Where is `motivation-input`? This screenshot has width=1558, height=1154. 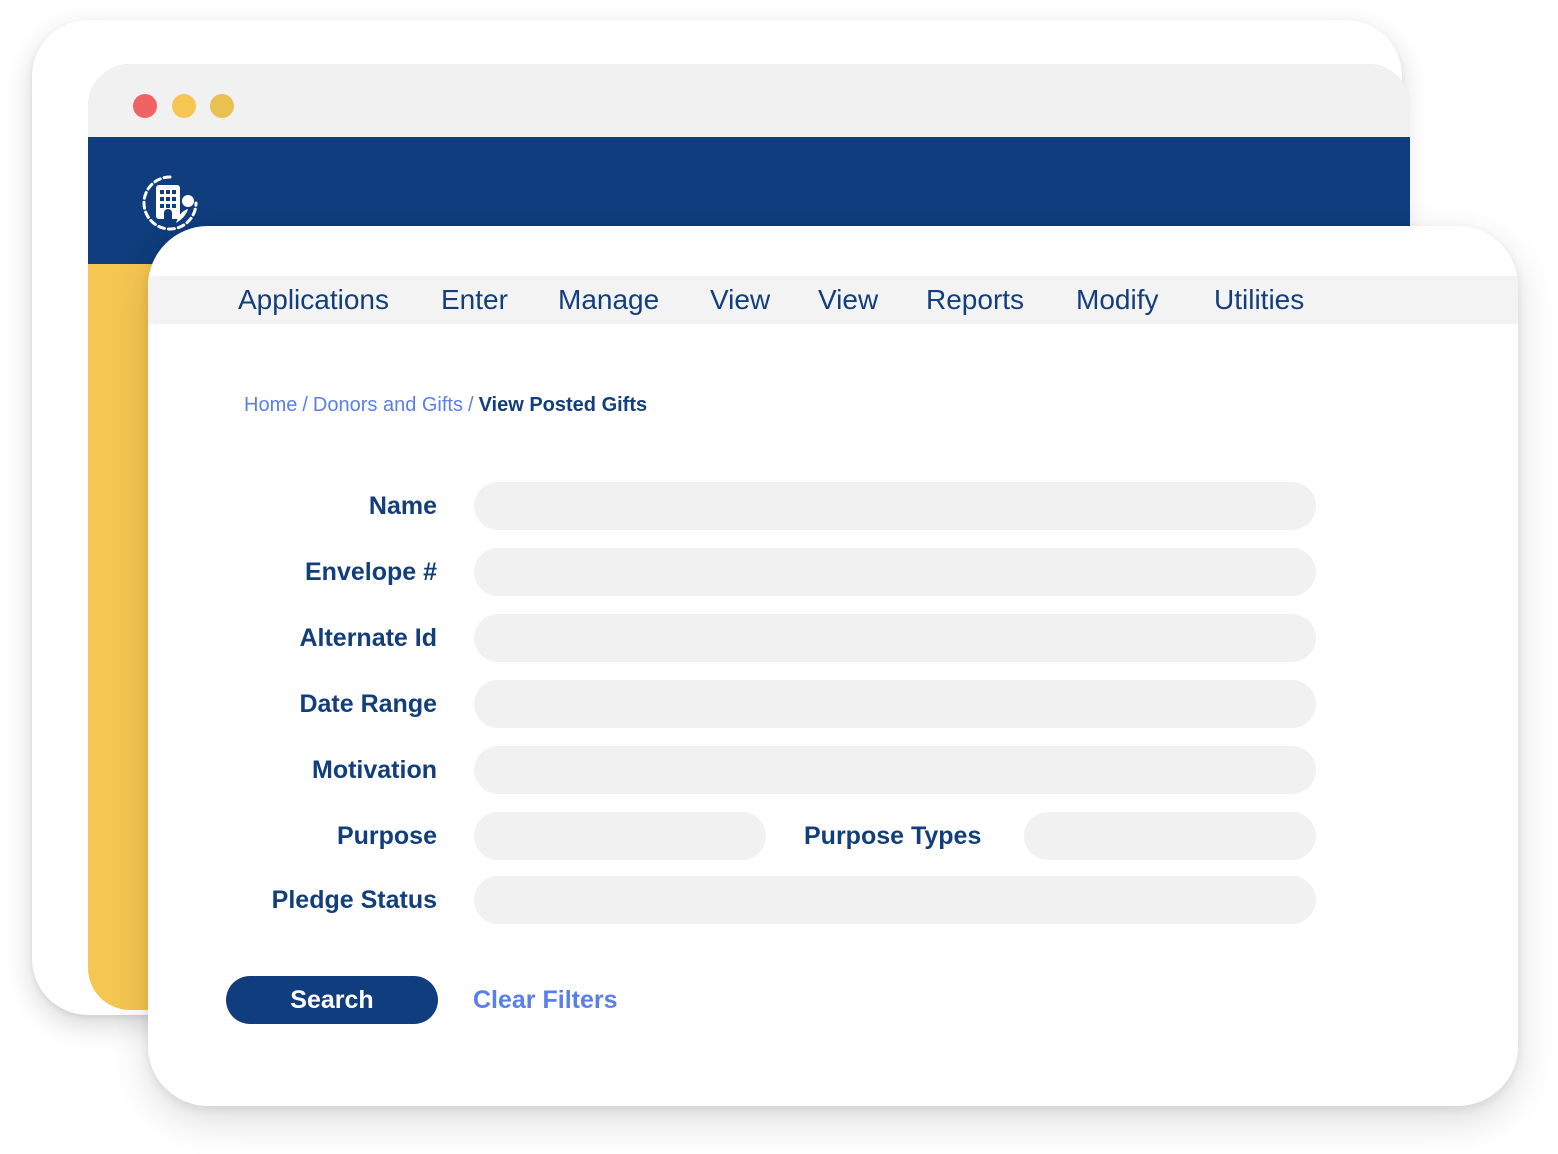
motivation-input is located at coordinates (895, 770).